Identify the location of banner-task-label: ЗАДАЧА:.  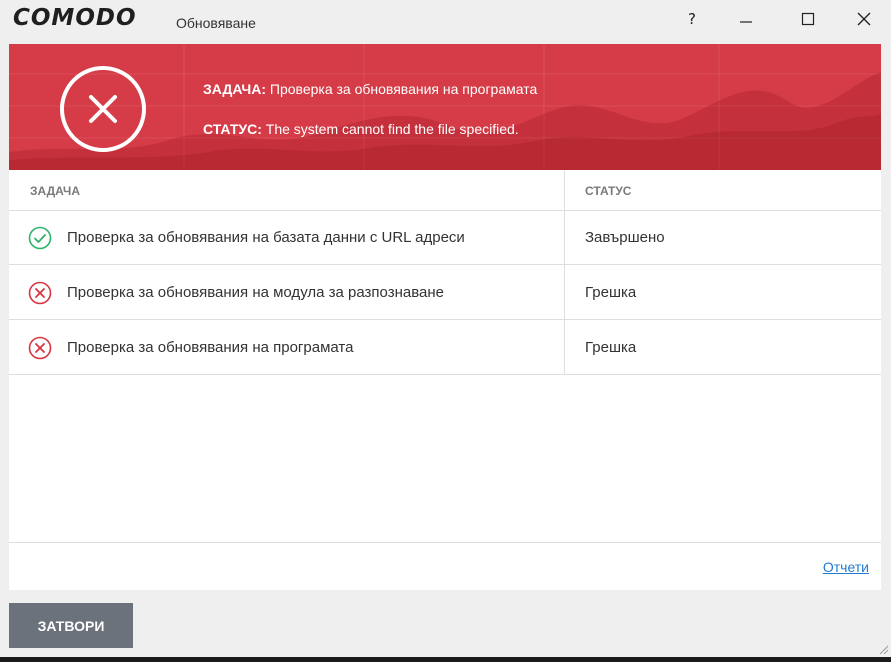
(235, 89).